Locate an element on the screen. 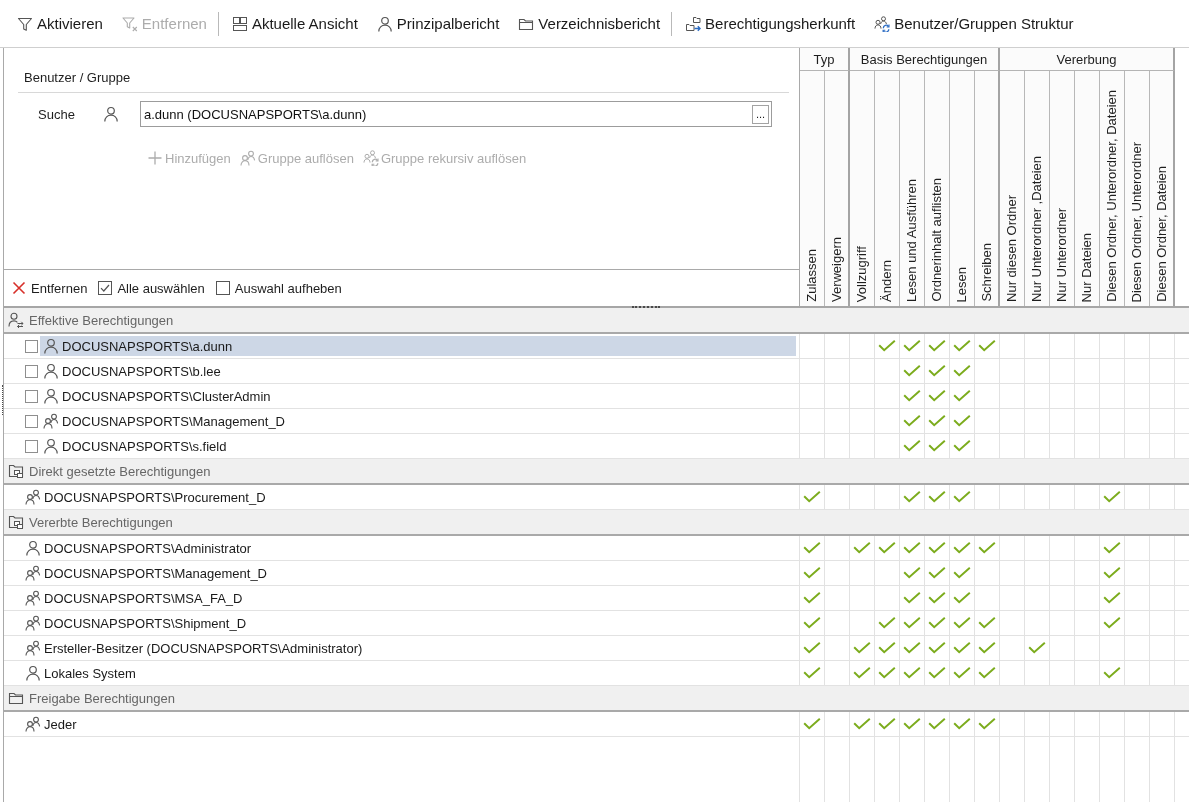  principal-item: DOCUSNAPSPORTS\a.dunn is located at coordinates (418, 346).